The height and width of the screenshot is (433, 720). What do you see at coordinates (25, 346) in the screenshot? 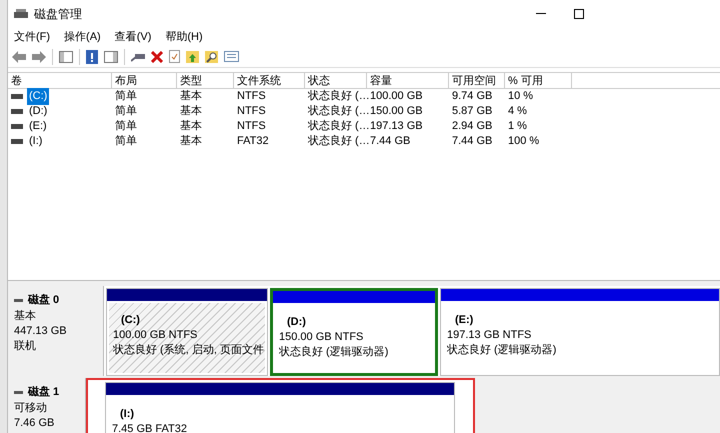
I see `disk-detail: 联机` at bounding box center [25, 346].